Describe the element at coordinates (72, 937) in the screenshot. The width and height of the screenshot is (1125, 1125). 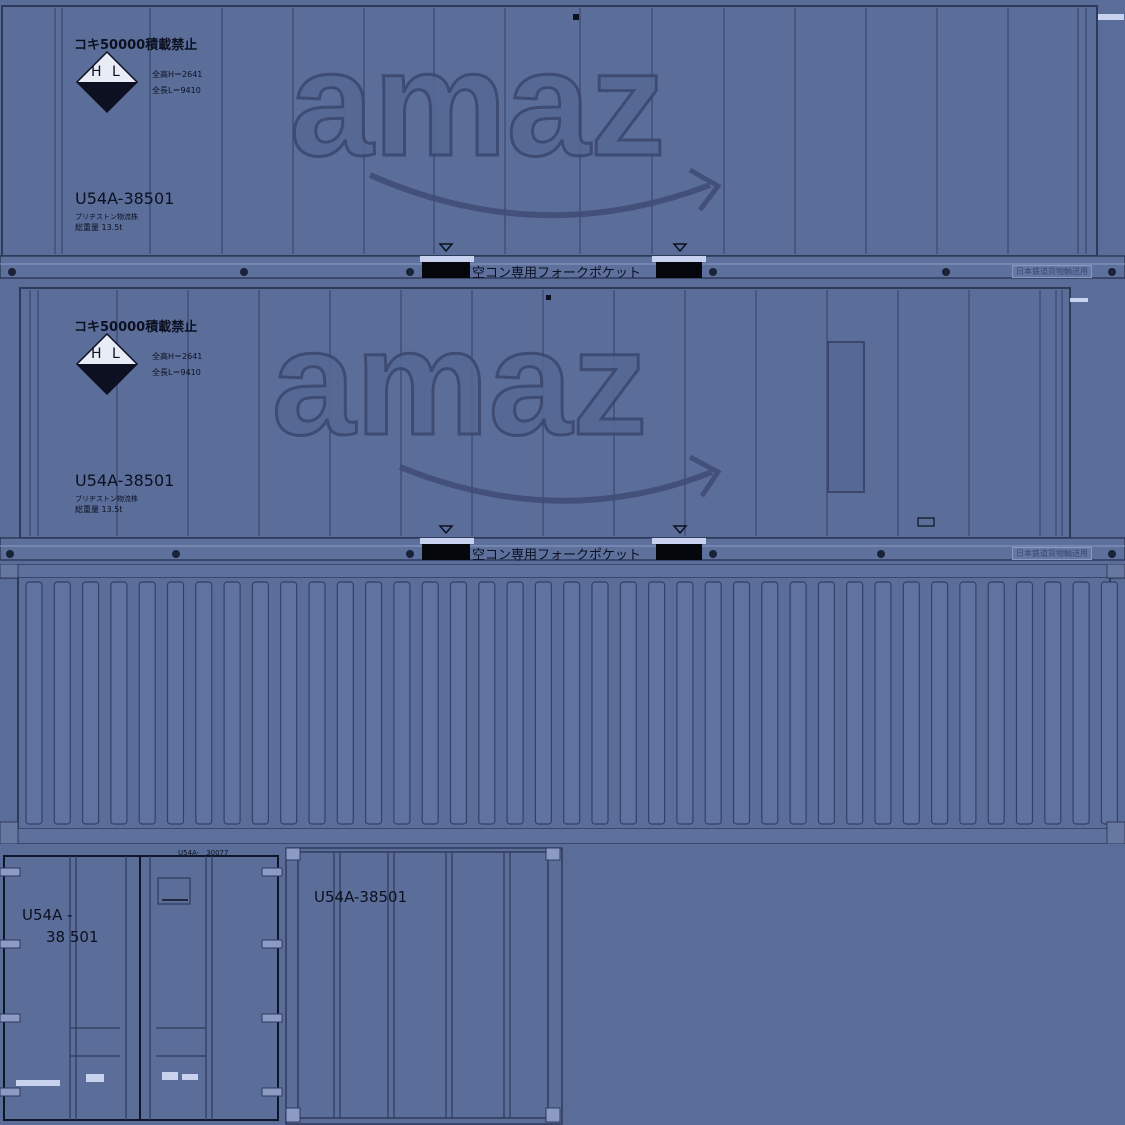
I see `door-number-line2: 38 501` at that location.